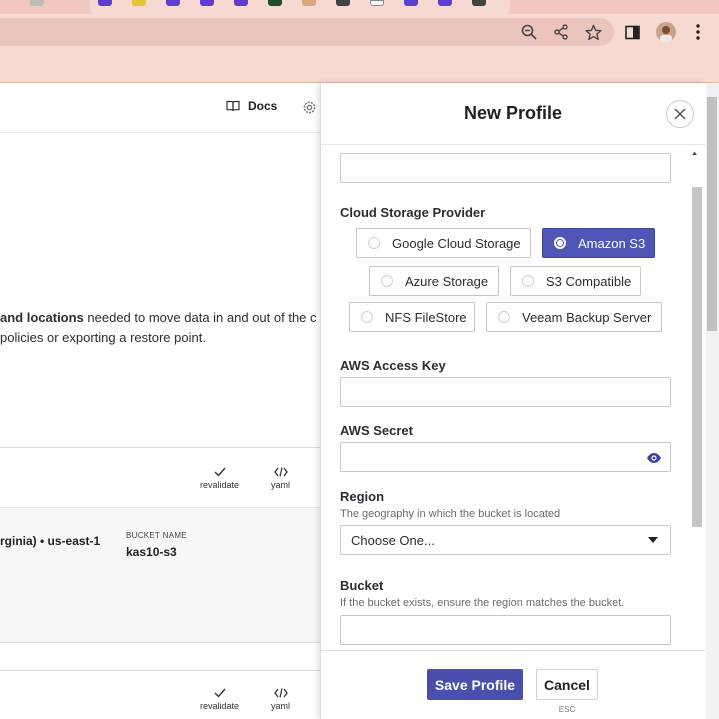  Describe the element at coordinates (263, 106) in the screenshot. I see `docs-label: Docs` at that location.